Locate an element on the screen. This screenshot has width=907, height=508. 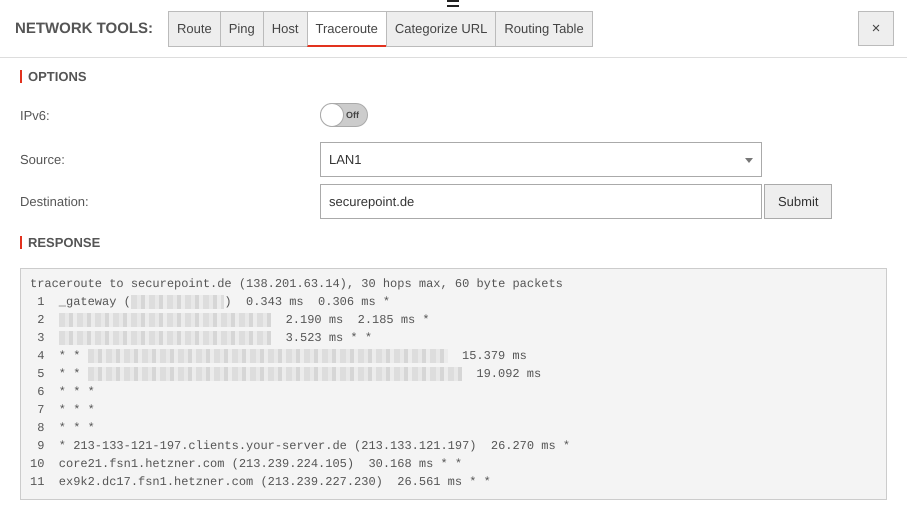
tab: Host is located at coordinates (285, 28).